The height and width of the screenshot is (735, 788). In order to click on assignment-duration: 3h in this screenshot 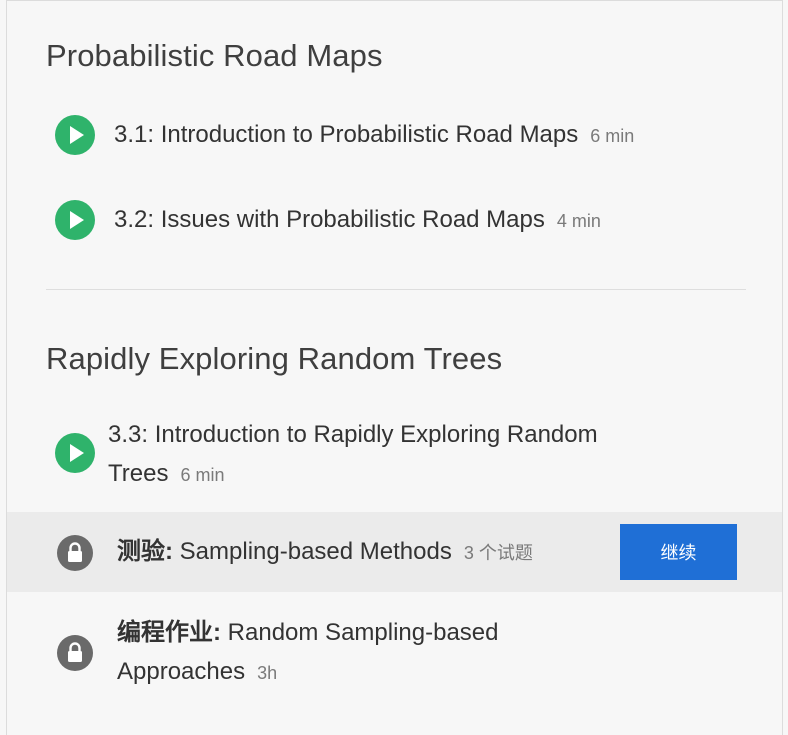, I will do `click(267, 673)`.